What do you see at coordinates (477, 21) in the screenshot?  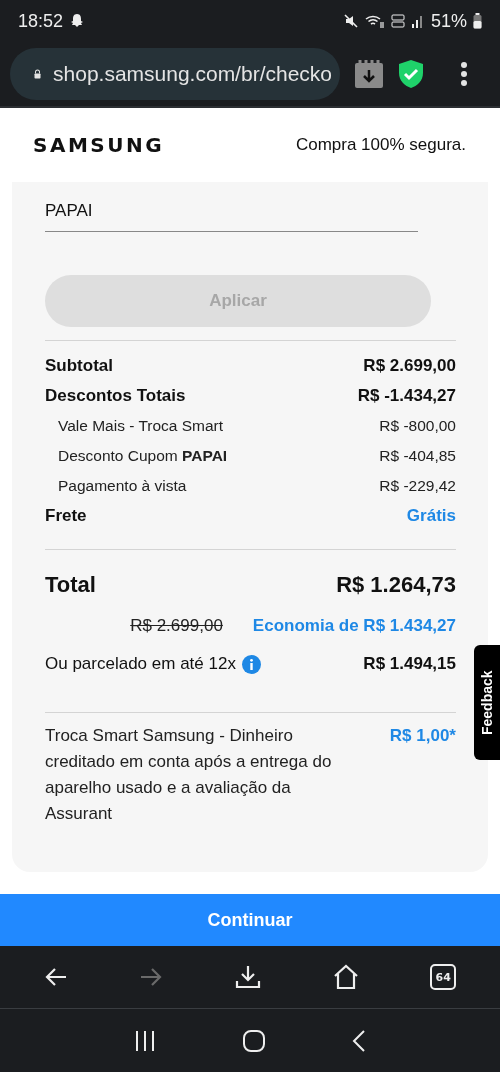 I see `battery-icon` at bounding box center [477, 21].